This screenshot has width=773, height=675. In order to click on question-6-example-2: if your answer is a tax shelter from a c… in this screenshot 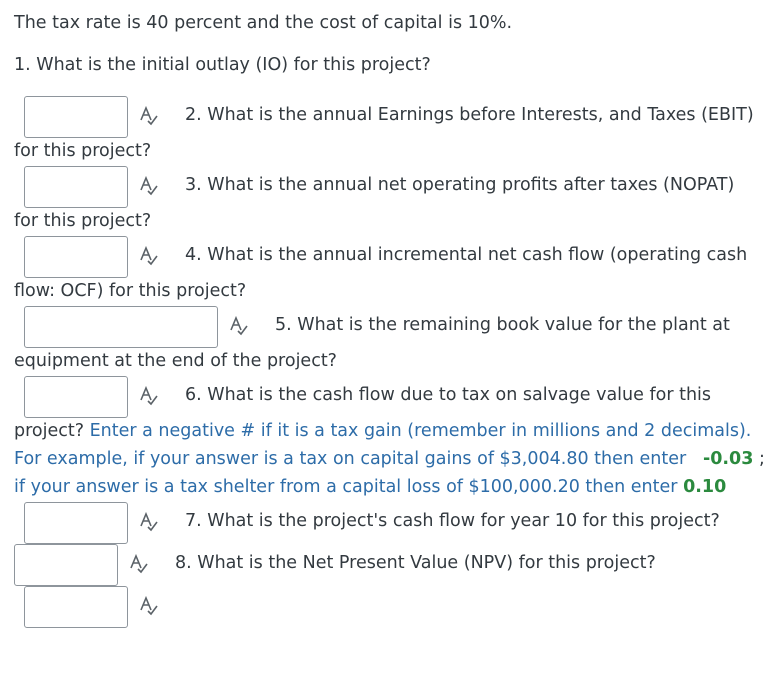, I will do `click(370, 487)`.